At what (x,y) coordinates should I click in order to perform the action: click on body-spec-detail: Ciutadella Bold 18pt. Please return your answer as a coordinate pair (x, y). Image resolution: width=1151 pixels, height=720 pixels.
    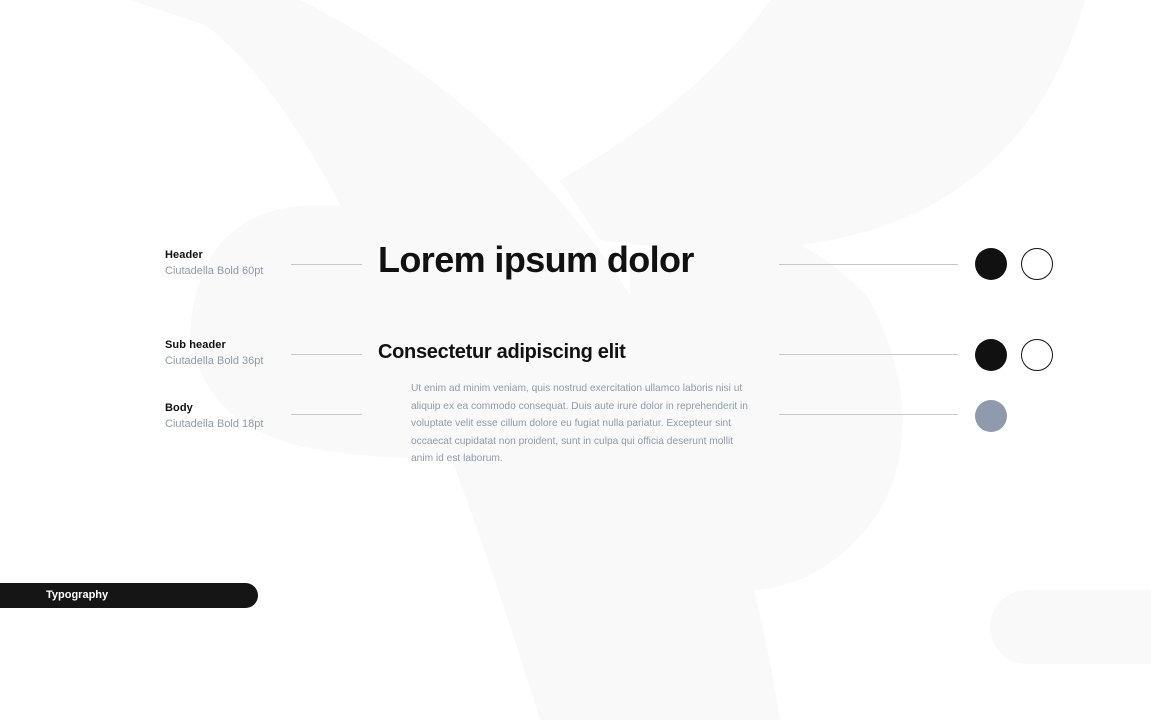
    Looking at the image, I should click on (214, 424).